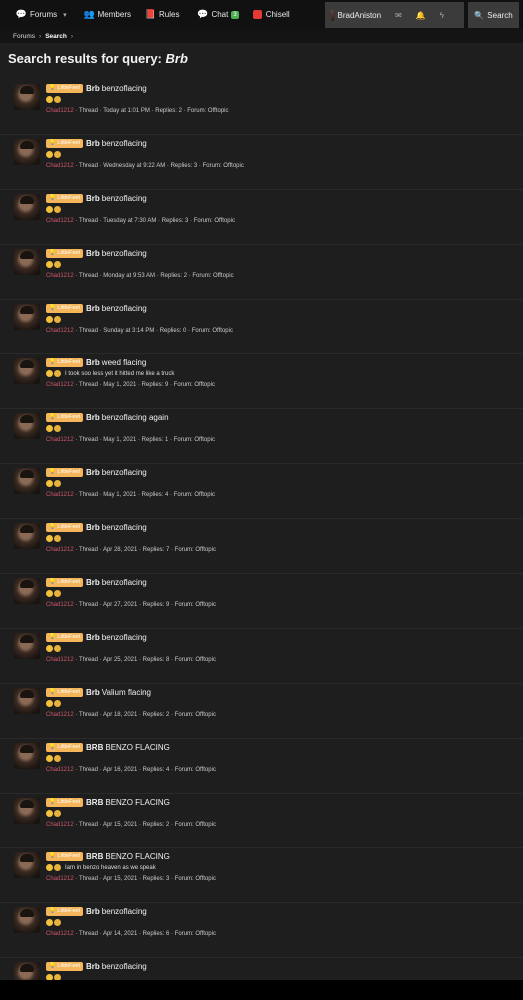 The height and width of the screenshot is (1000, 523). Describe the element at coordinates (442, 15) in the screenshot. I see `bolt-icon: ϟ` at that location.